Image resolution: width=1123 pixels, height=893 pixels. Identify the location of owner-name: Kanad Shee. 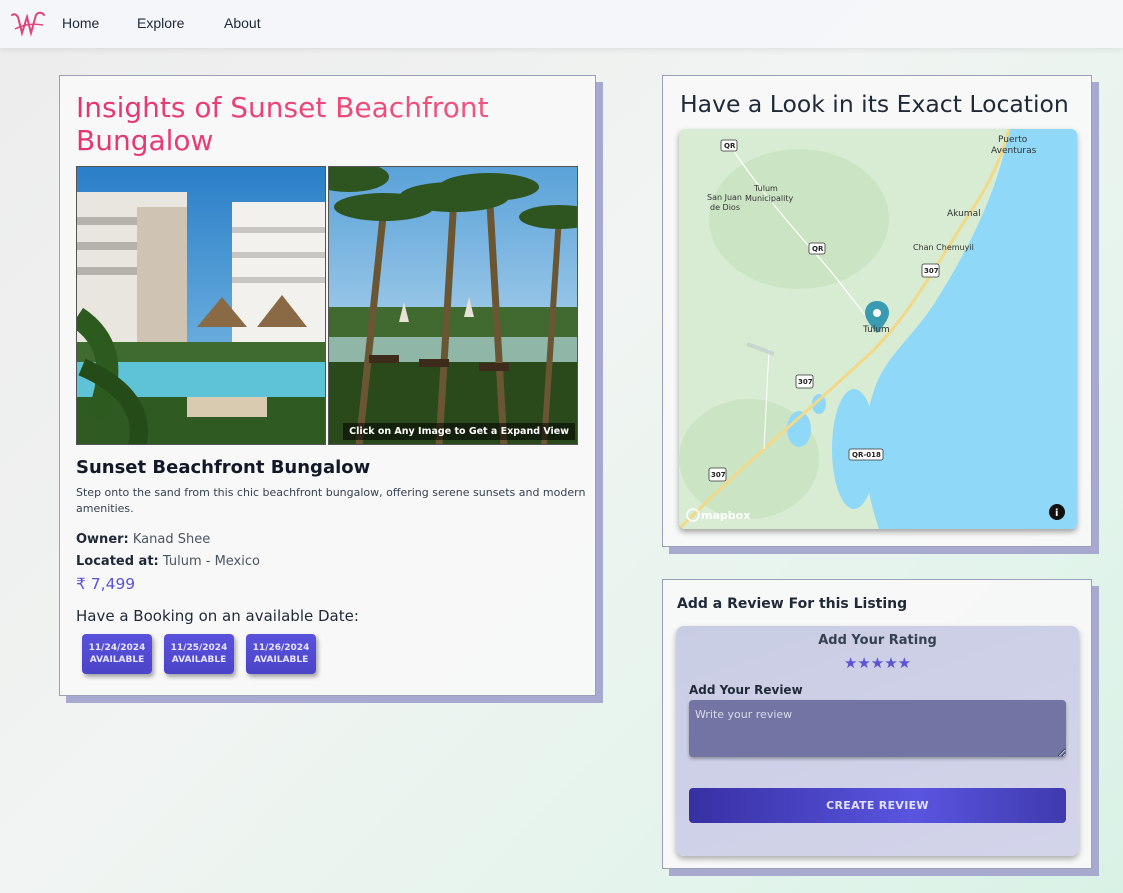
(171, 539).